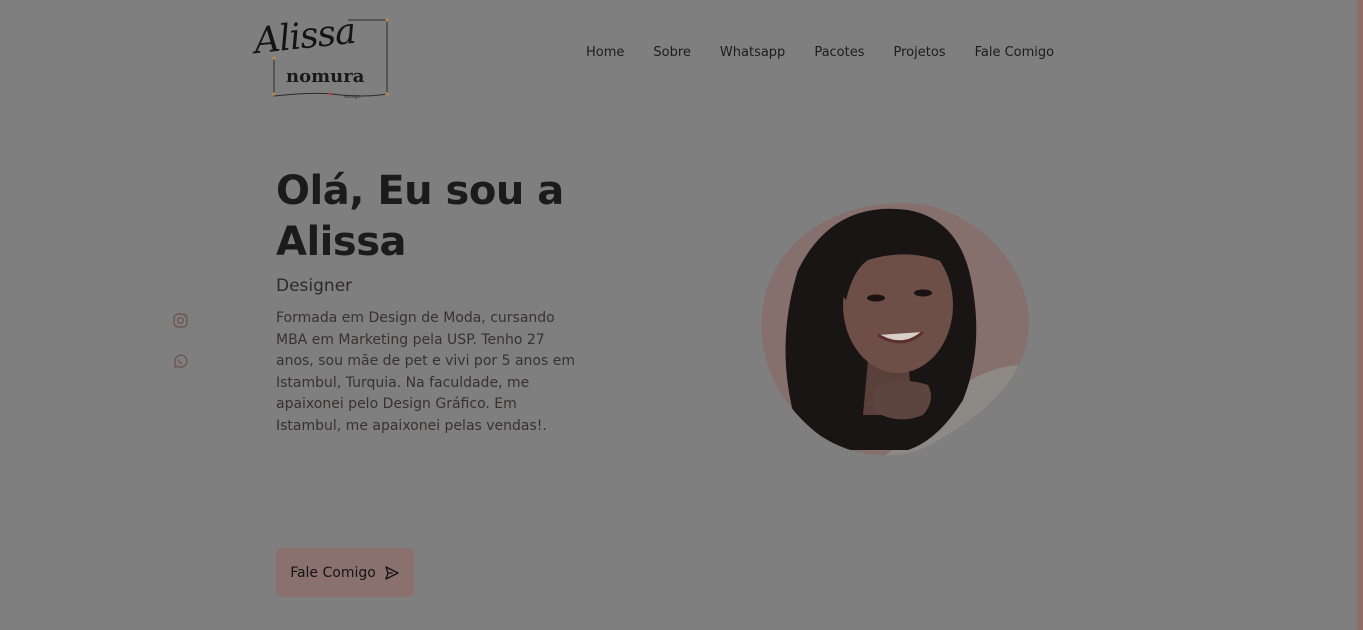 The width and height of the screenshot is (1363, 630). Describe the element at coordinates (1360, 315) in the screenshot. I see `right-edge-accent` at that location.